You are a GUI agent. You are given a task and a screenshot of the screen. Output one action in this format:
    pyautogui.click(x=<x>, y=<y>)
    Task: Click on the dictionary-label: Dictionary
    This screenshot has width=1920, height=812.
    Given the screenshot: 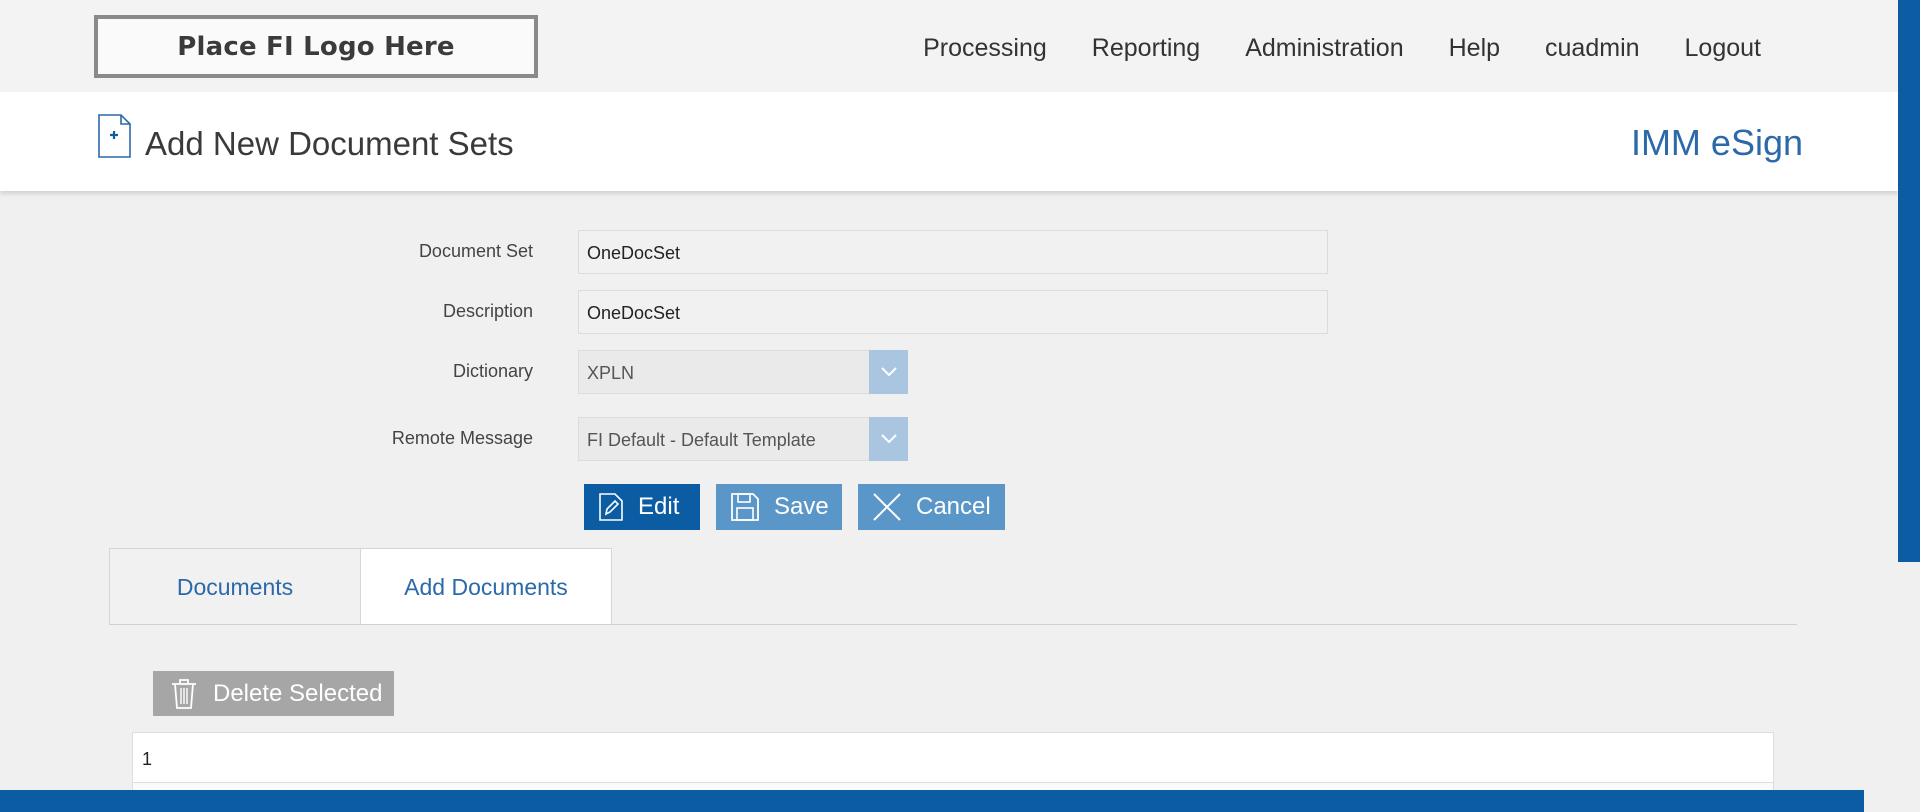 What is the action you would take?
    pyautogui.click(x=492, y=371)
    